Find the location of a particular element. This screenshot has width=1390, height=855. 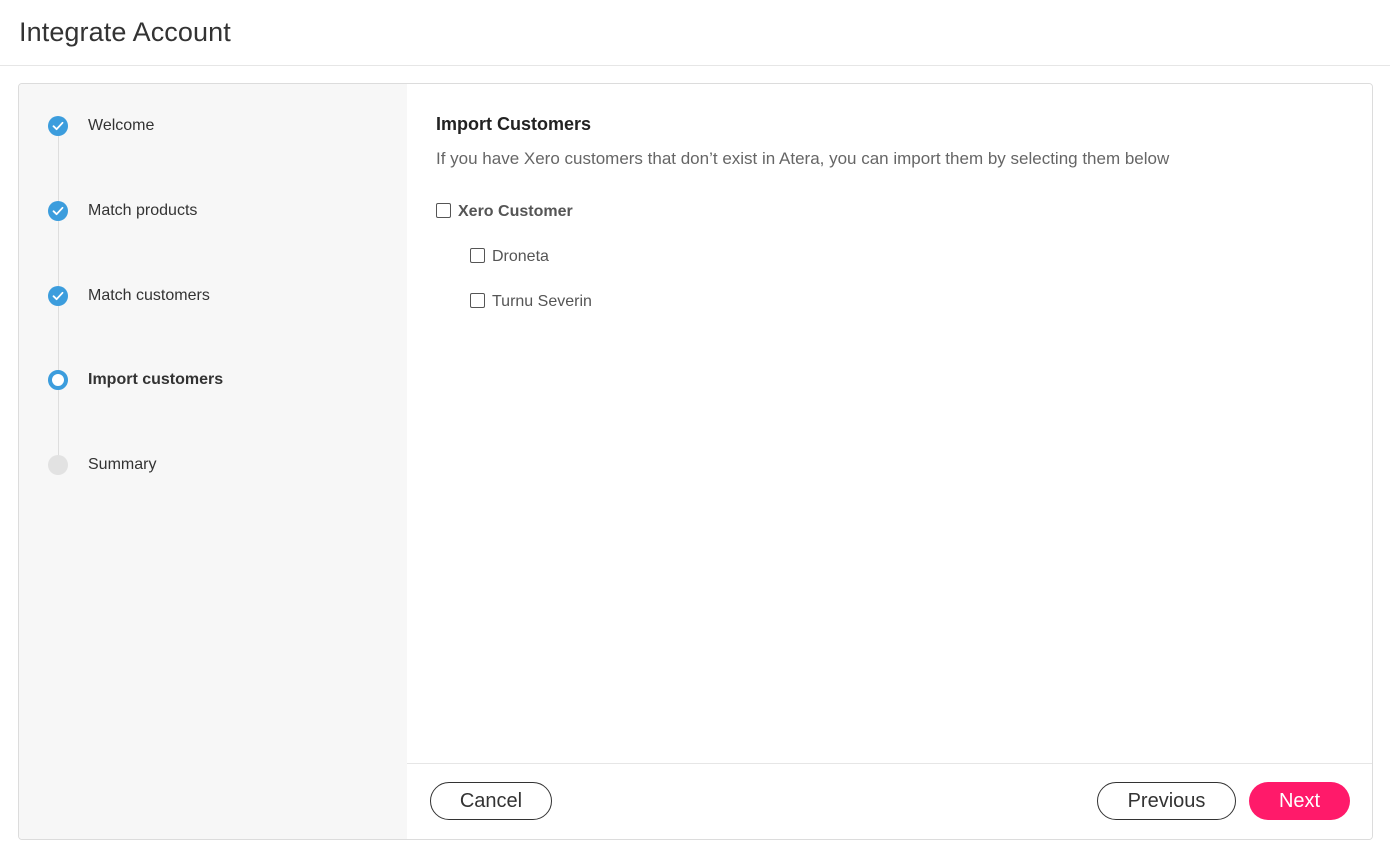

step-label: Match products is located at coordinates (143, 210).